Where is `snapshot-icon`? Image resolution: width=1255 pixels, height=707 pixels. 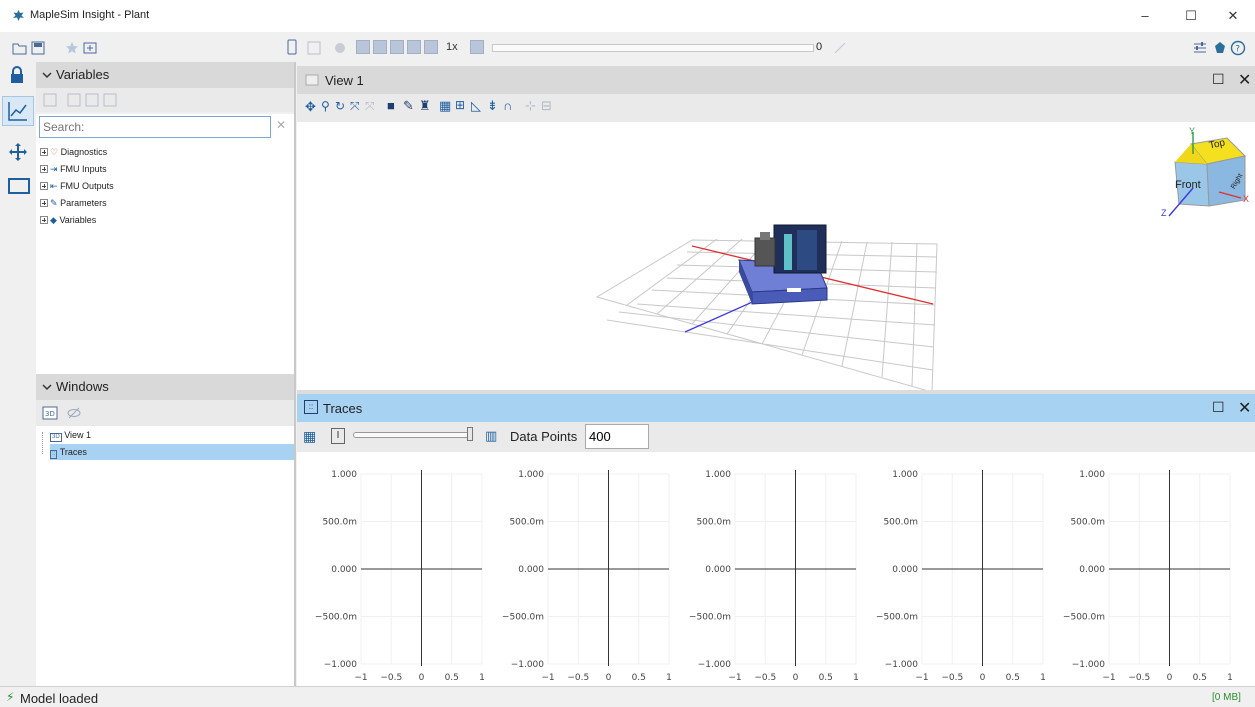 snapshot-icon is located at coordinates (314, 48).